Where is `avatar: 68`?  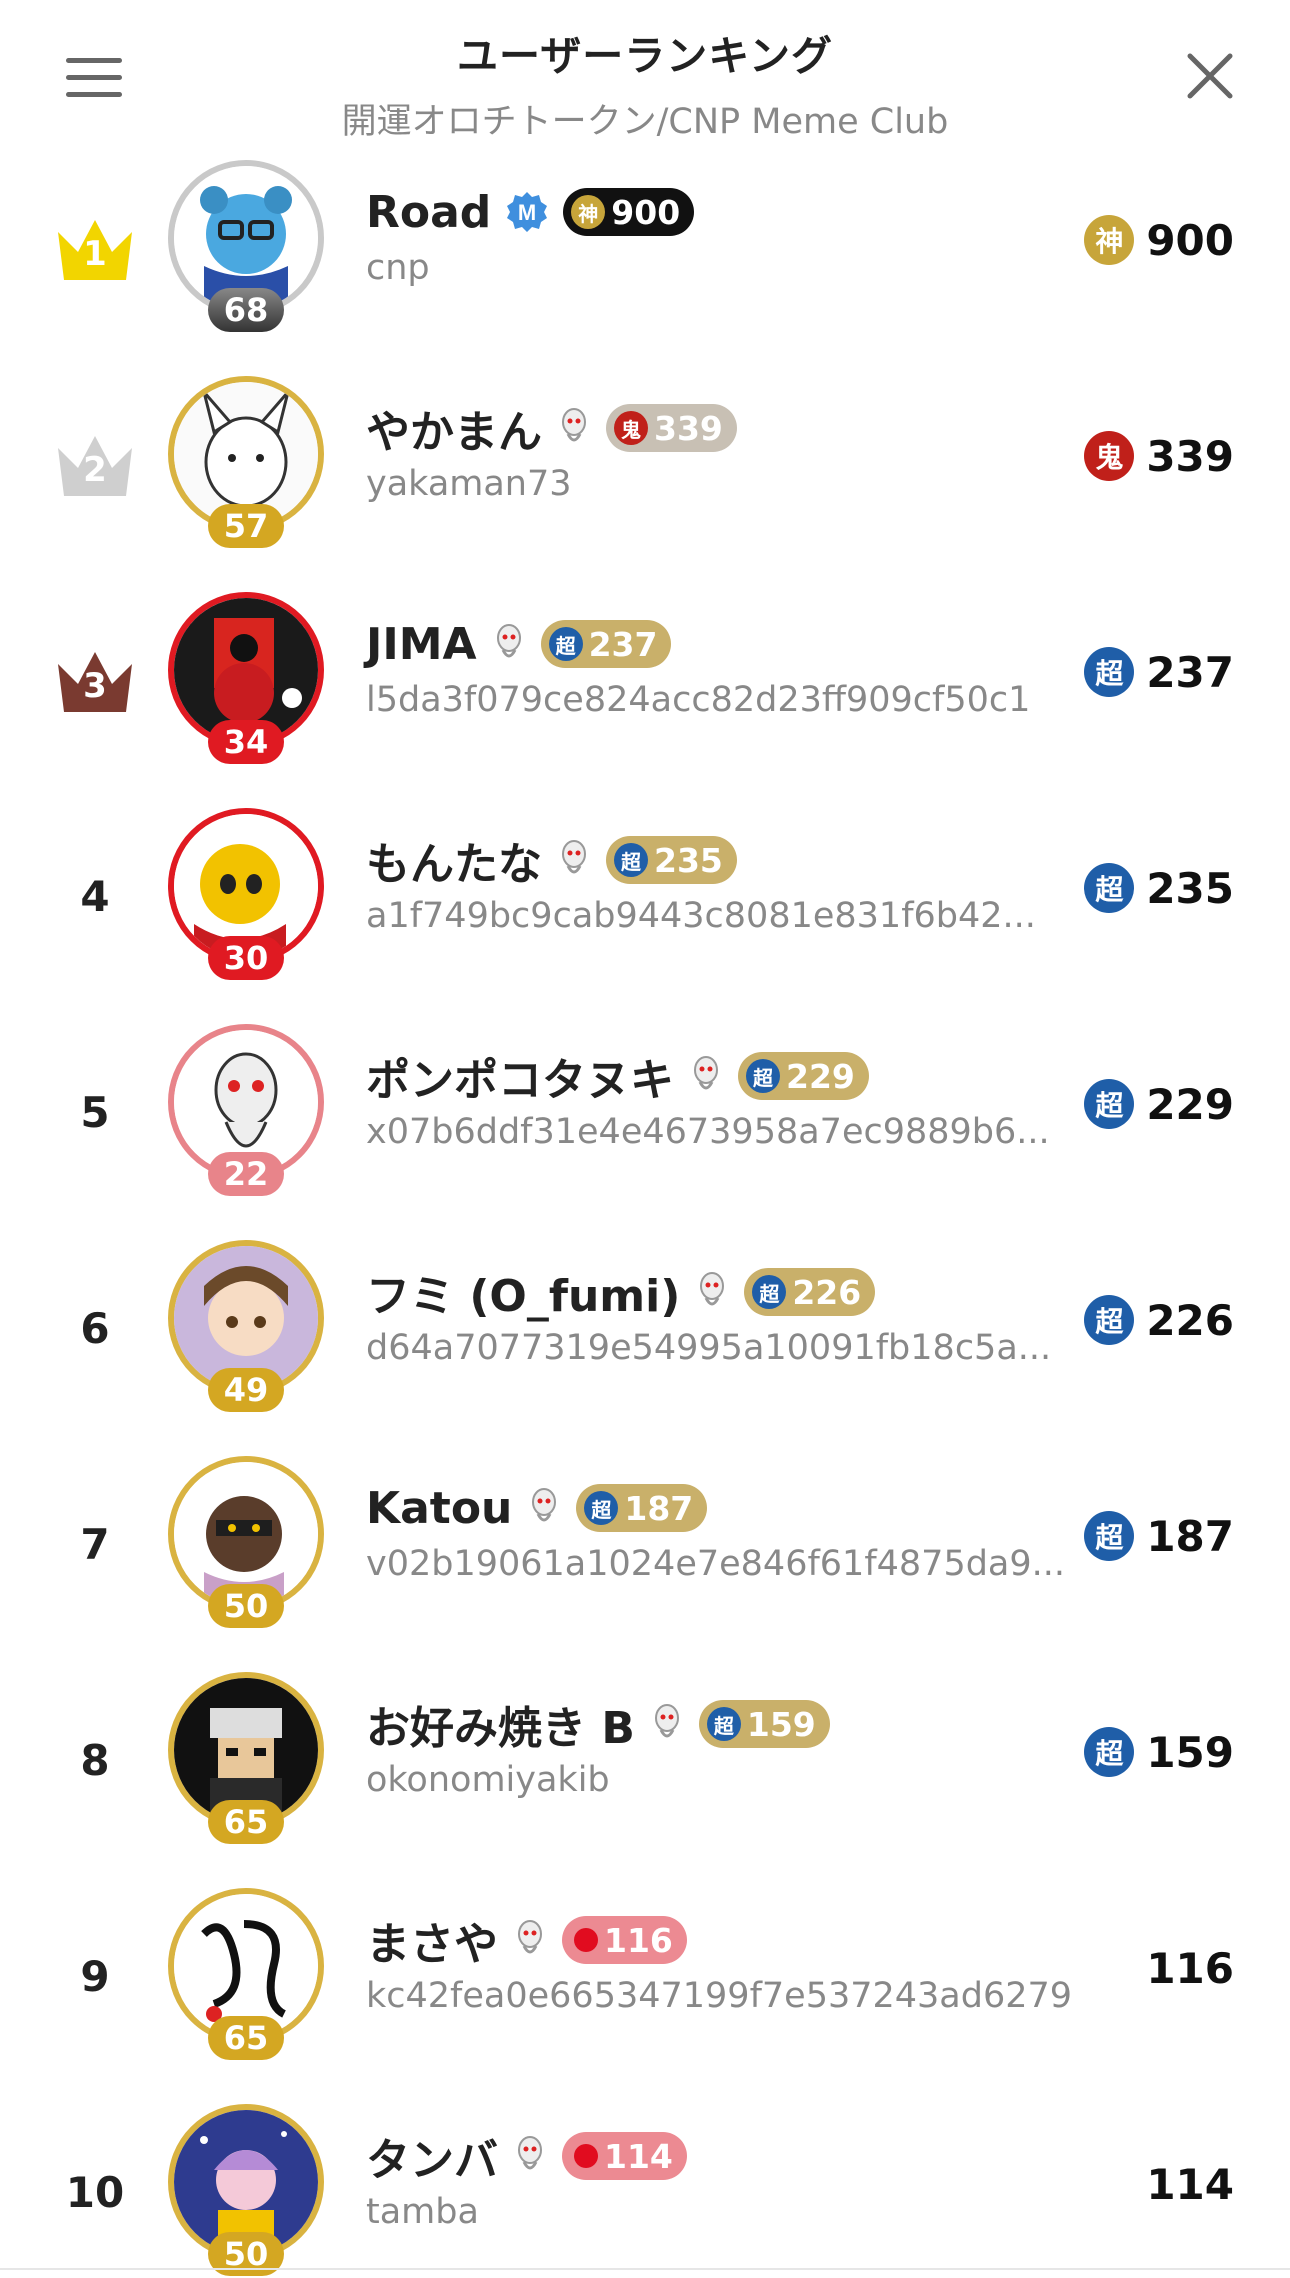 avatar: 68 is located at coordinates (246, 248).